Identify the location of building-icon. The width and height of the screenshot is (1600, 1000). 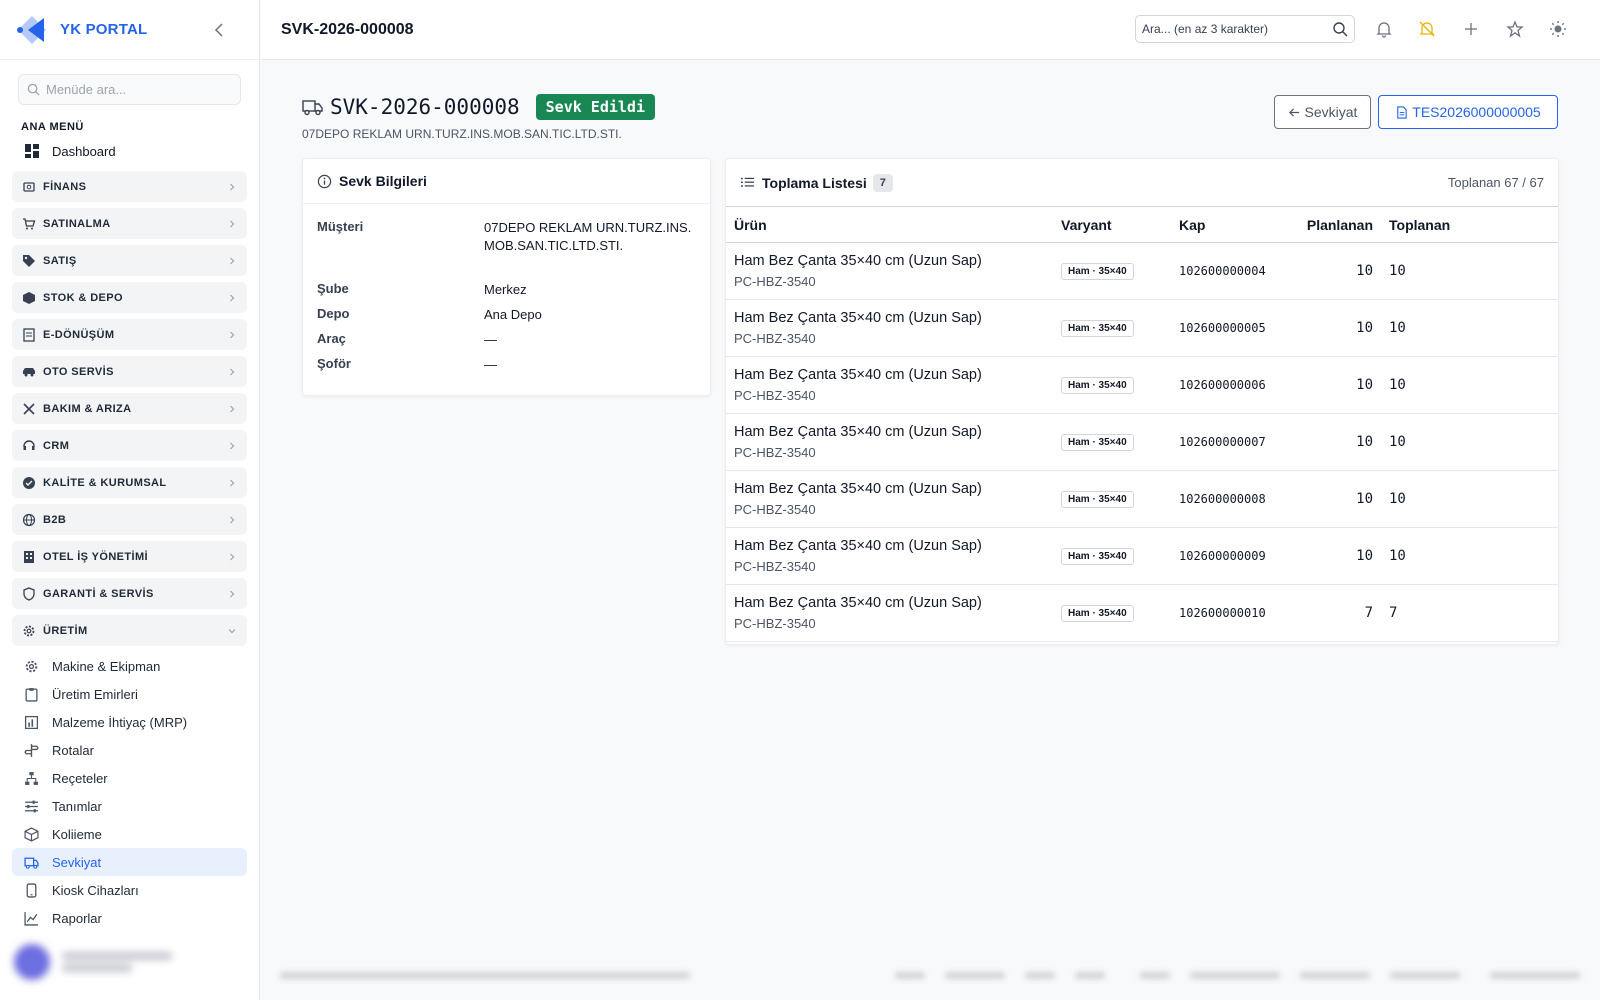
(29, 556).